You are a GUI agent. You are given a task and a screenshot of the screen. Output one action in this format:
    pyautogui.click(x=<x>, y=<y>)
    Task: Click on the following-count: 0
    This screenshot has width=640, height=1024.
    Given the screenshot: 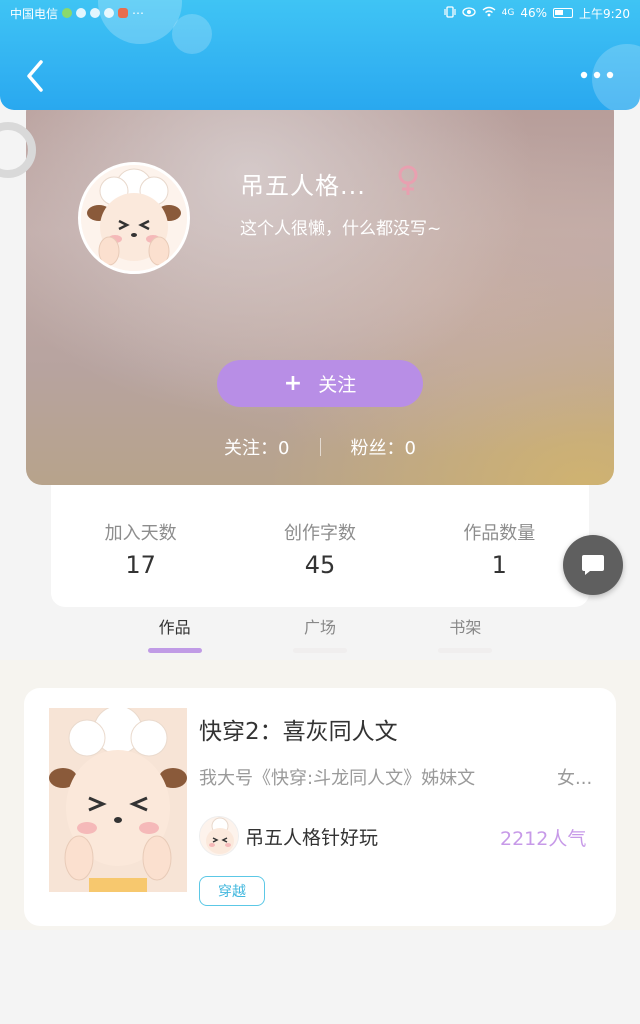 What is the action you would take?
    pyautogui.click(x=284, y=448)
    